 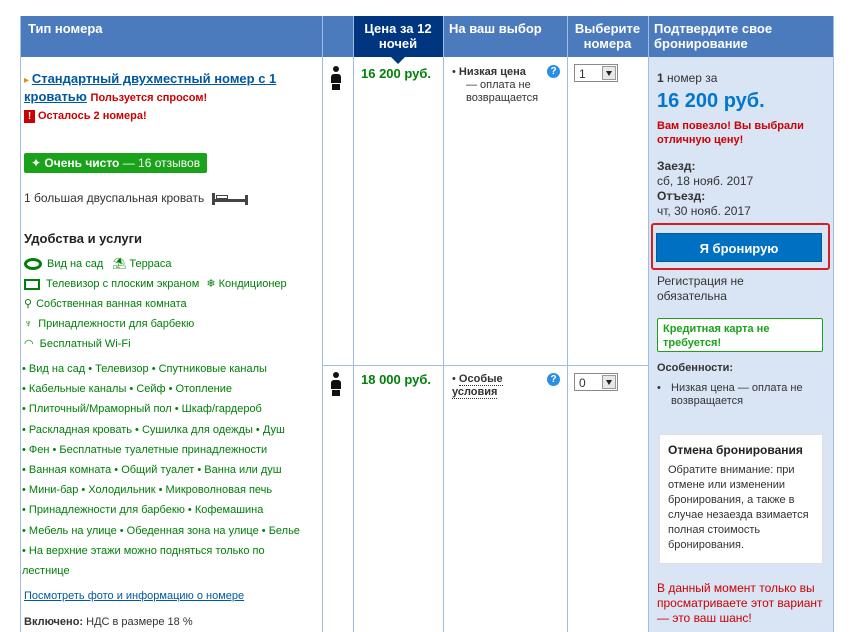 What do you see at coordinates (29, 116) in the screenshot?
I see `alert-icon: !` at bounding box center [29, 116].